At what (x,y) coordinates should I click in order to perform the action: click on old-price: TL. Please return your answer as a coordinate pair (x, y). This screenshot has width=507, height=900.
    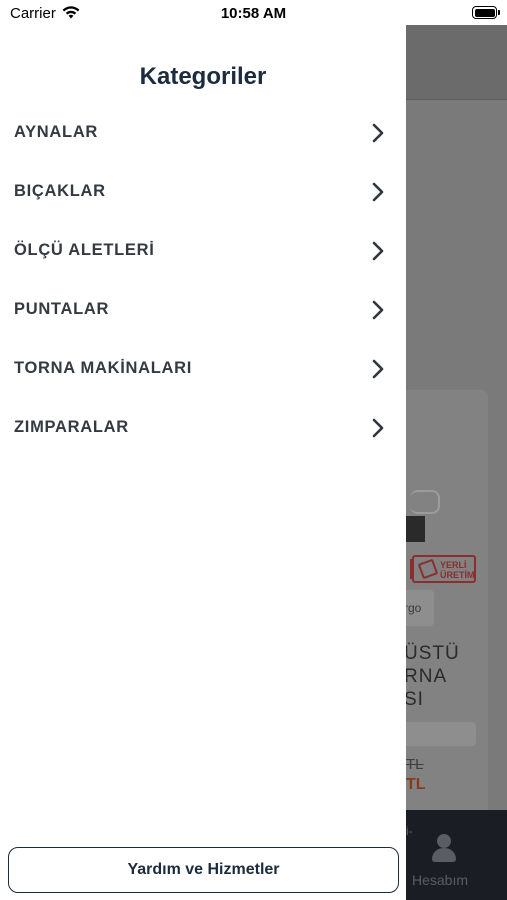
    Looking at the image, I should click on (415, 764).